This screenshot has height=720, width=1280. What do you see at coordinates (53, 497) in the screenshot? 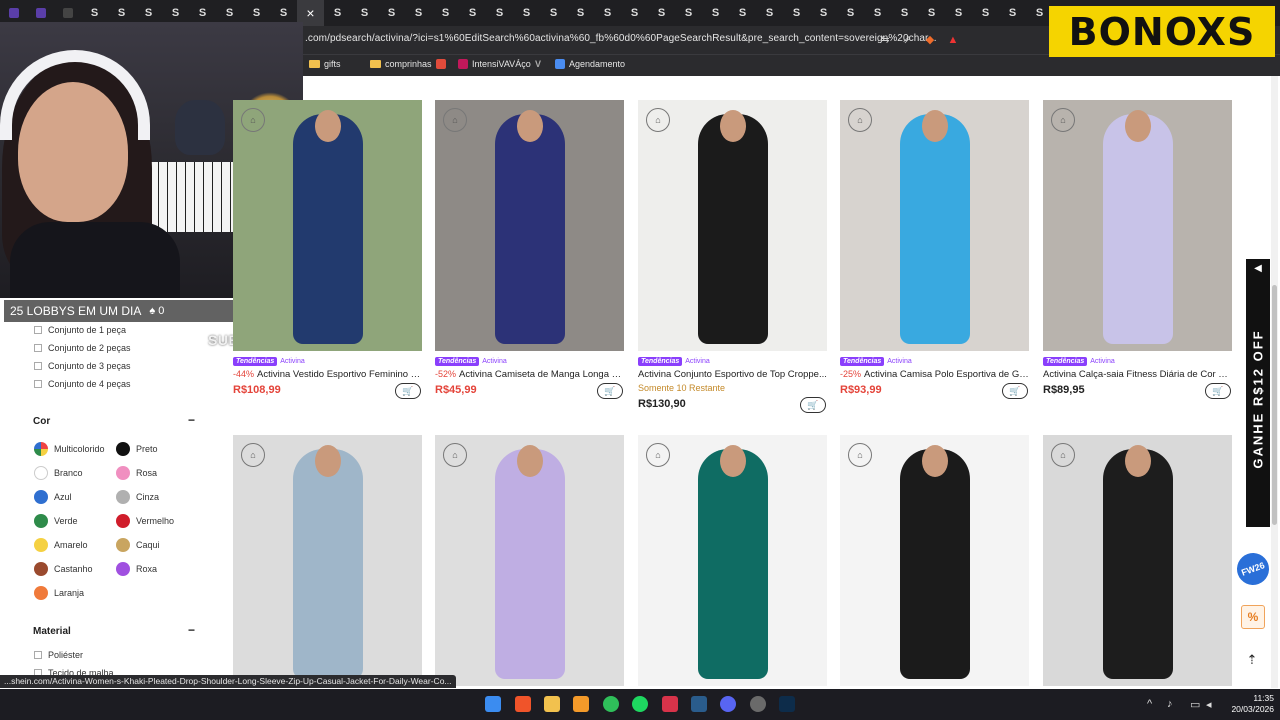
I see `color-option: Azul` at bounding box center [53, 497].